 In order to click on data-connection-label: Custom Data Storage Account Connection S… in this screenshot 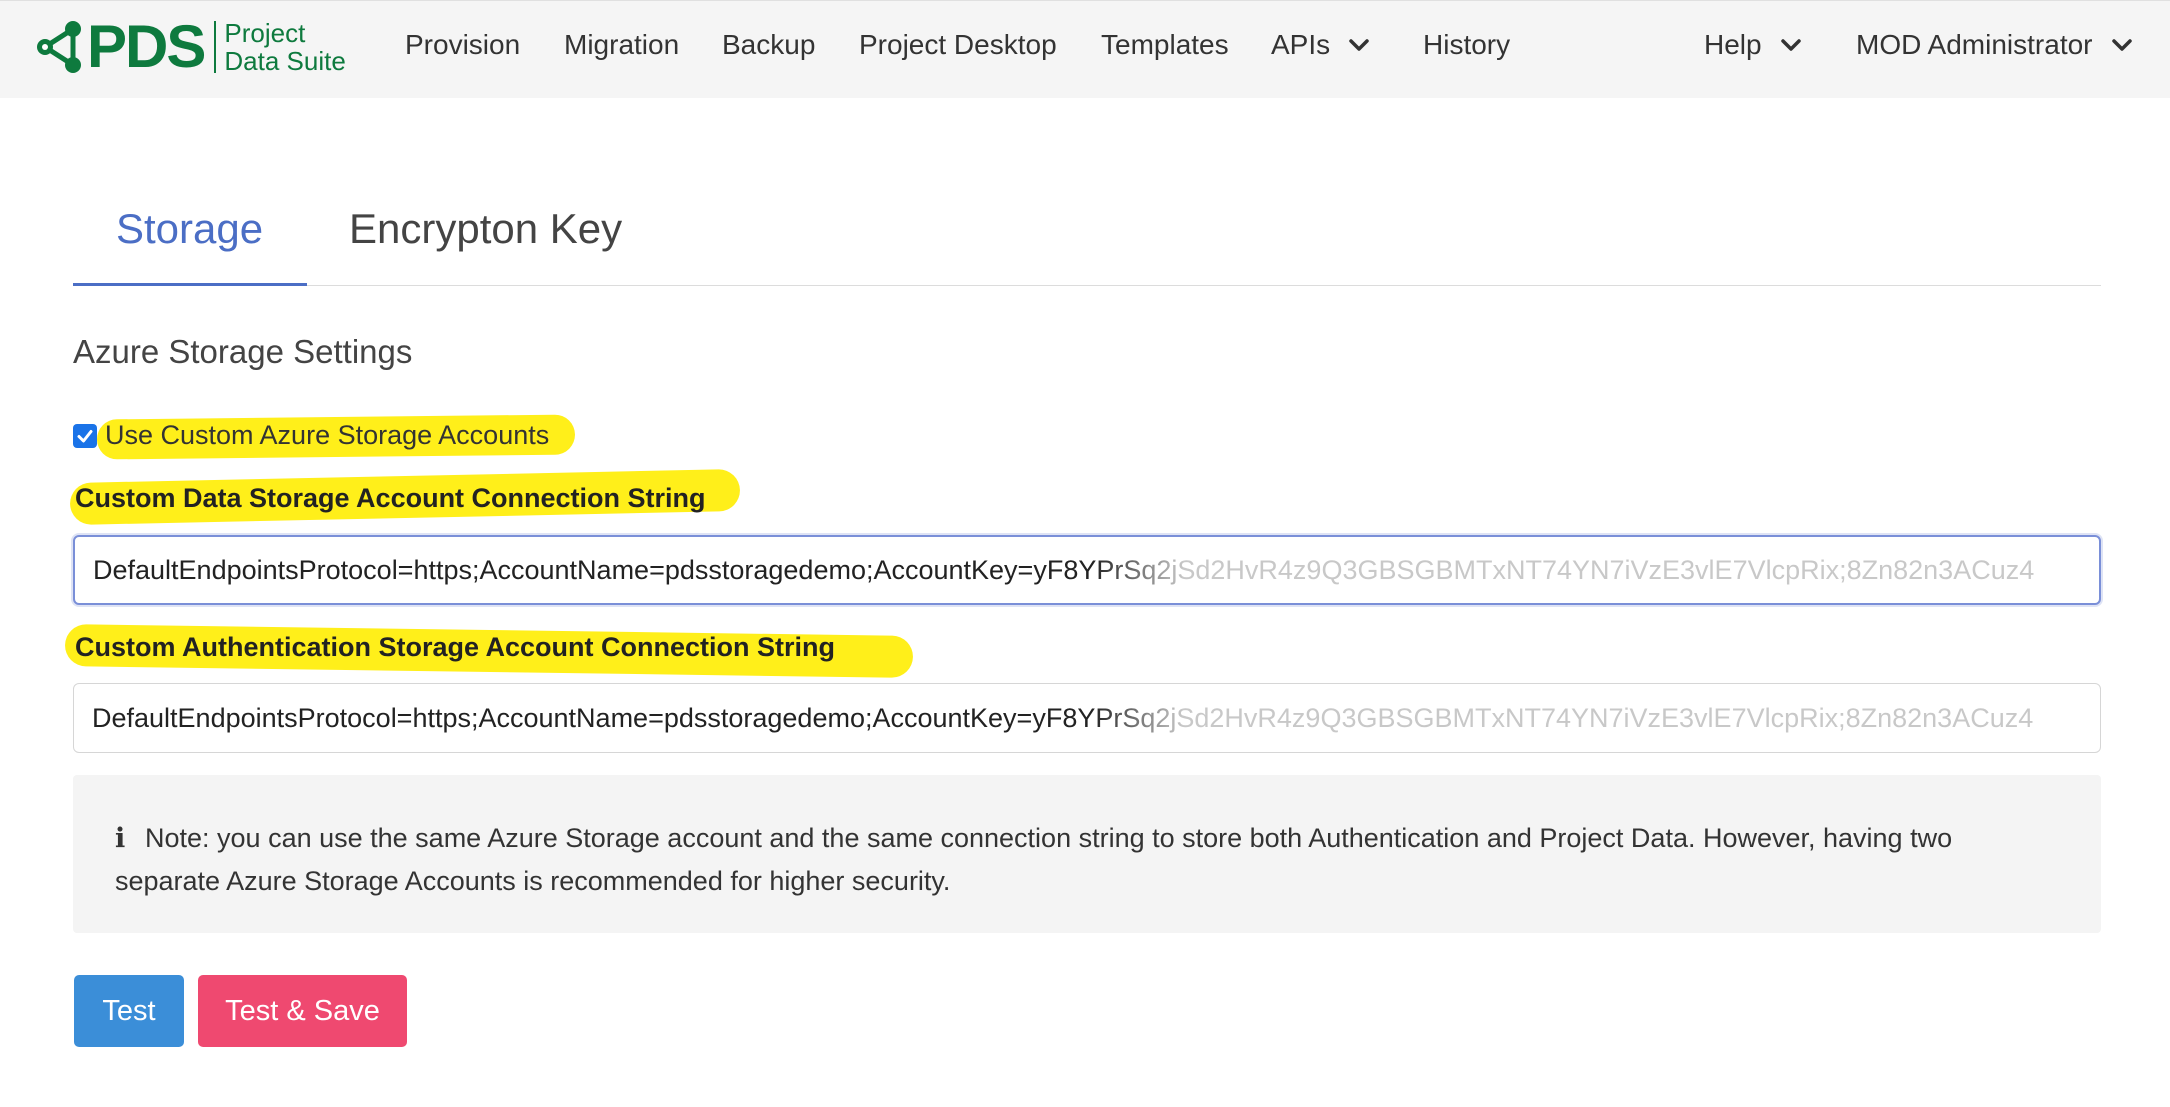, I will do `click(390, 498)`.